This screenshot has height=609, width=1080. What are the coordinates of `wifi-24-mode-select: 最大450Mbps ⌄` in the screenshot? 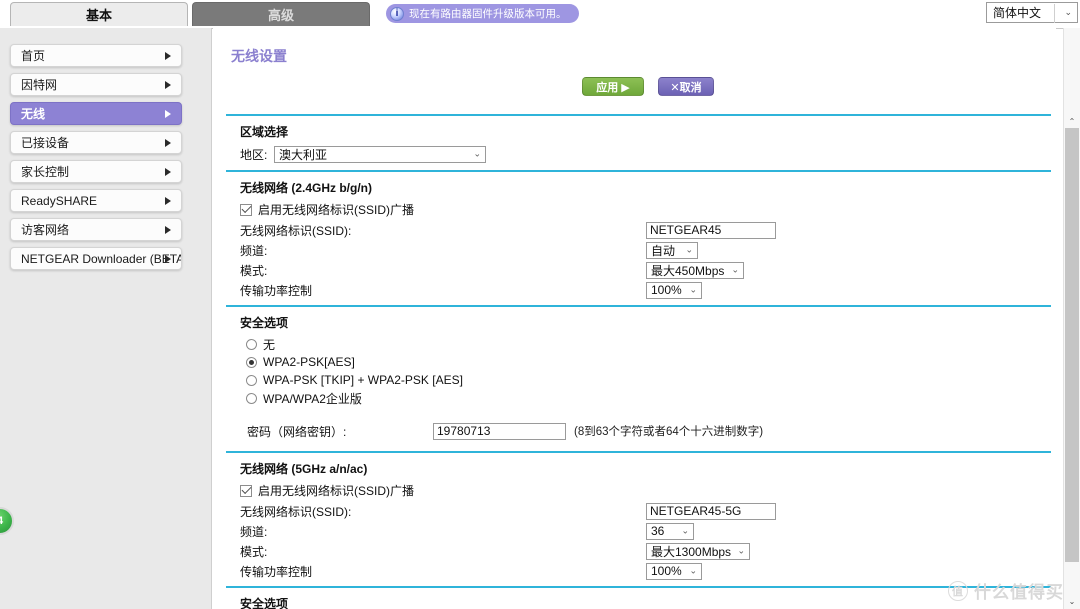 It's located at (695, 270).